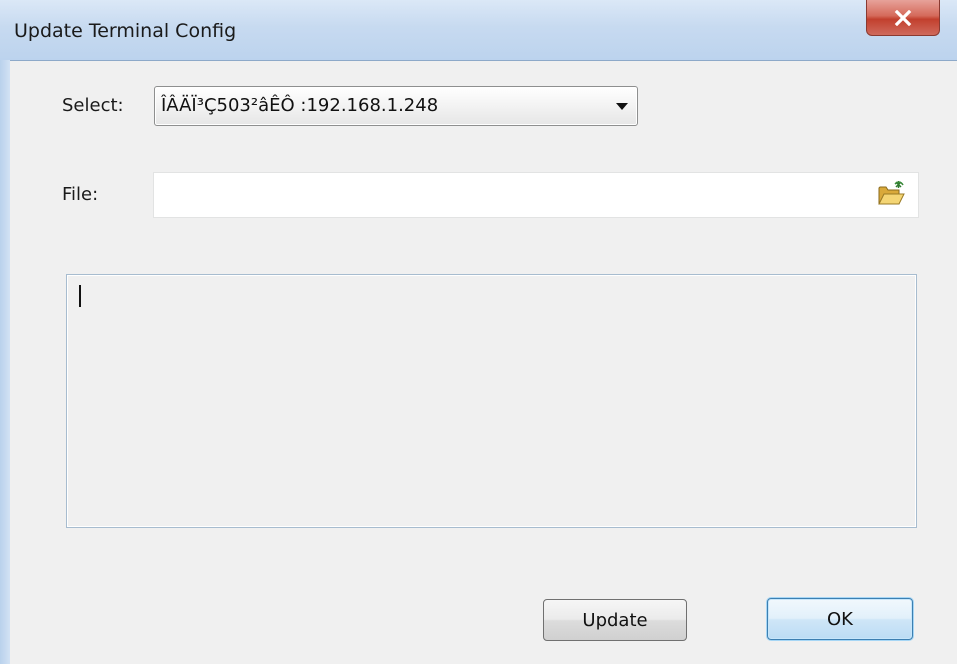  I want to click on terminal-select: ÎÂÄÏ³Ç503²âÊÔ :192.168.1.248, so click(396, 106).